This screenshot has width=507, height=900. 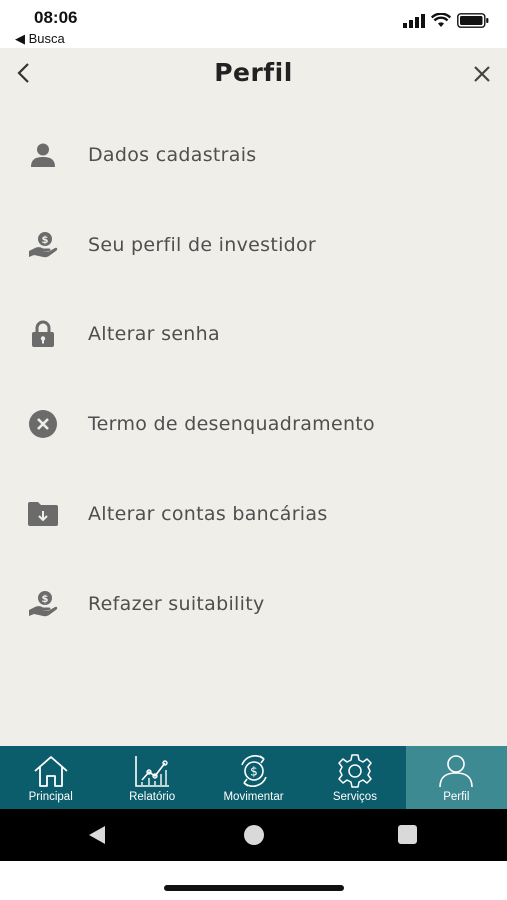 What do you see at coordinates (456, 771) in the screenshot?
I see `person-outline-icon` at bounding box center [456, 771].